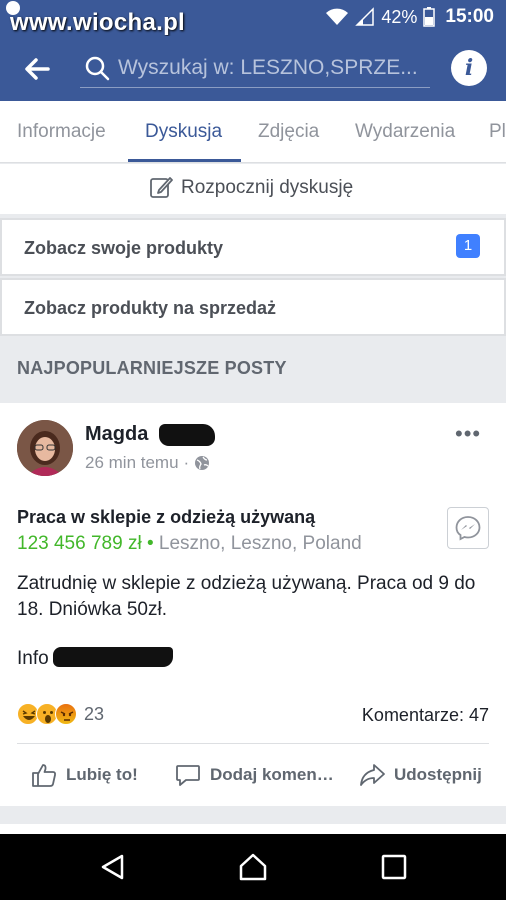 The width and height of the screenshot is (506, 900). Describe the element at coordinates (152, 368) in the screenshot. I see `section-title: NAJPOPULARNIEJSZE POSTY` at that location.